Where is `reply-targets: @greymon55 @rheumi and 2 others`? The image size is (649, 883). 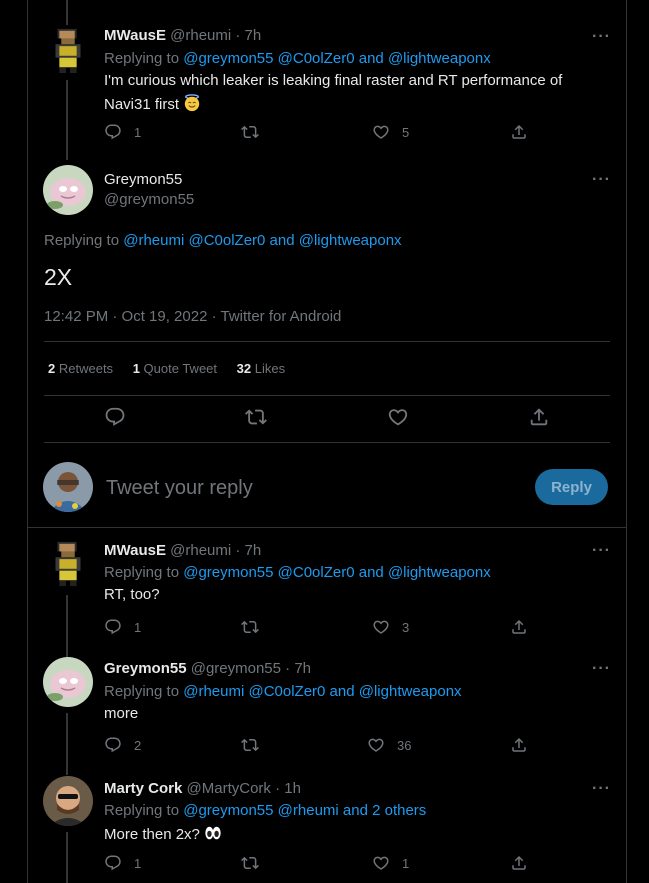
reply-targets: @greymon55 @rheumi and 2 others is located at coordinates (304, 810).